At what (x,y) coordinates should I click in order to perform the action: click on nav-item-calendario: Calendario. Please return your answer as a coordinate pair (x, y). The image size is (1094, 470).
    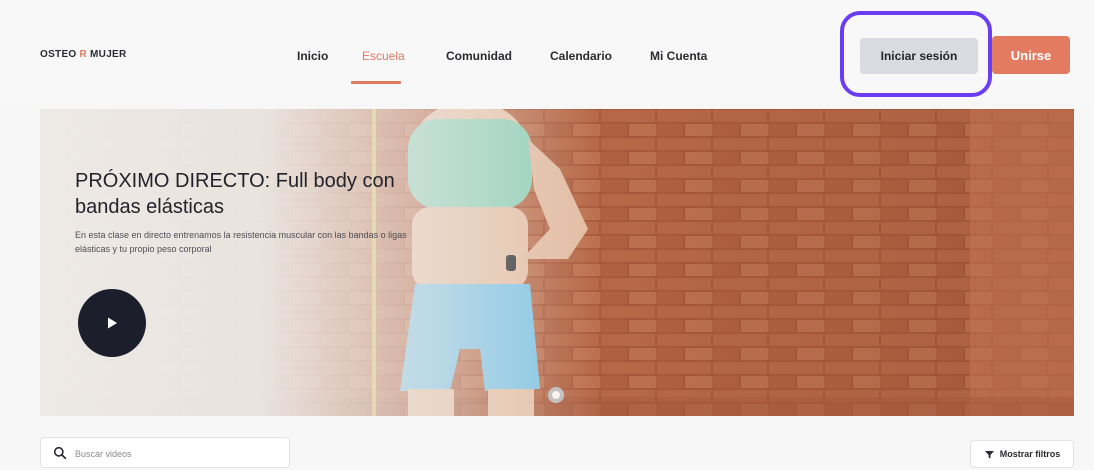
    Looking at the image, I should click on (581, 56).